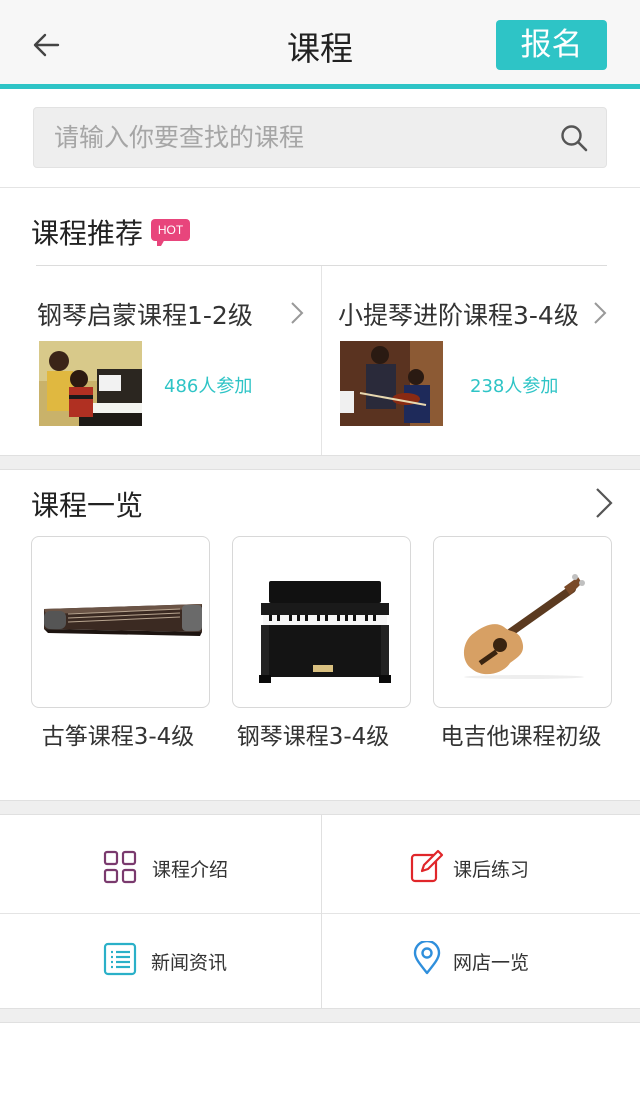 Image resolution: width=640 pixels, height=1096 pixels. What do you see at coordinates (313, 737) in the screenshot?
I see `course-name: 钢琴课程3-4级` at bounding box center [313, 737].